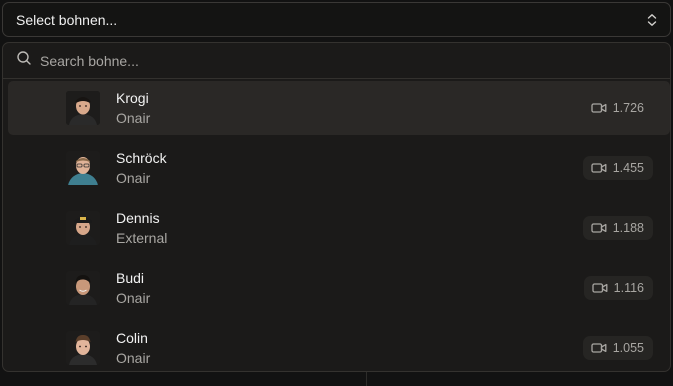  Describe the element at coordinates (628, 168) in the screenshot. I see `count-value: 1.455` at that location.